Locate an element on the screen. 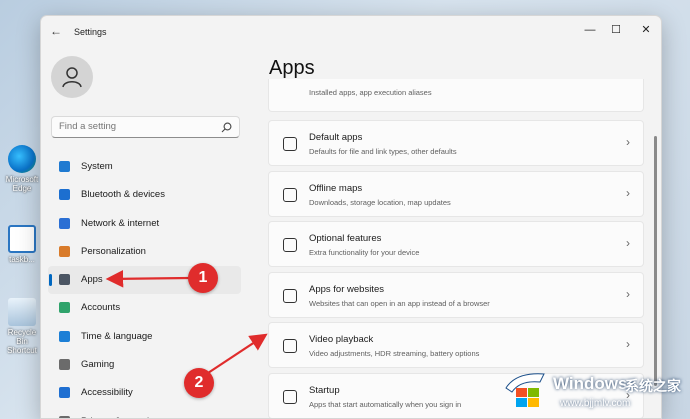  watermark-url: www.bjjmlv.com is located at coordinates (595, 403).